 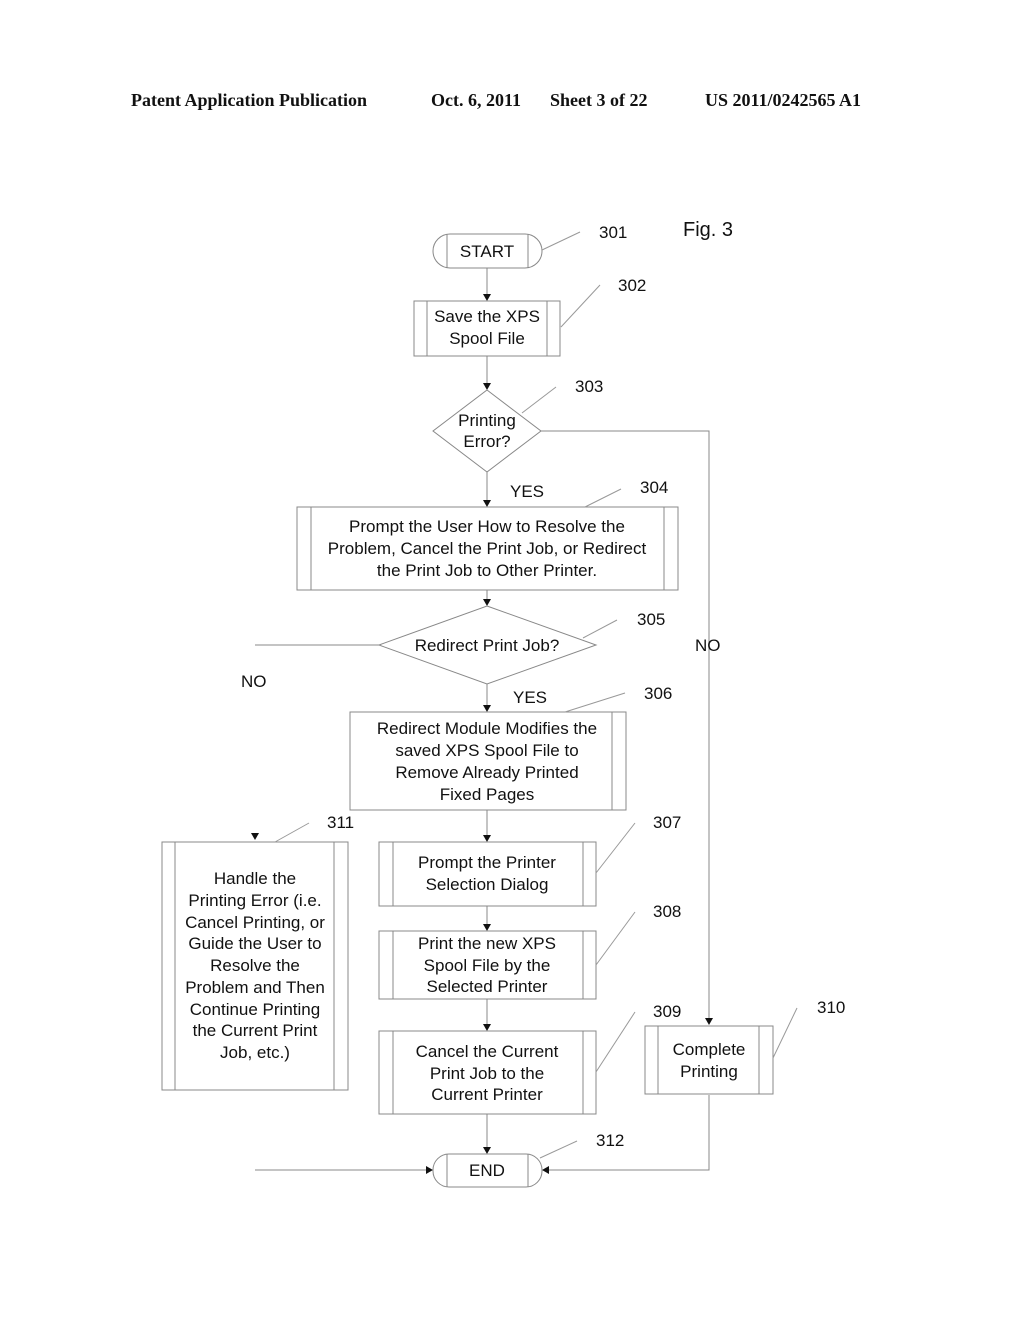 What do you see at coordinates (255, 878) in the screenshot?
I see `node-311-line-1: Handle the` at bounding box center [255, 878].